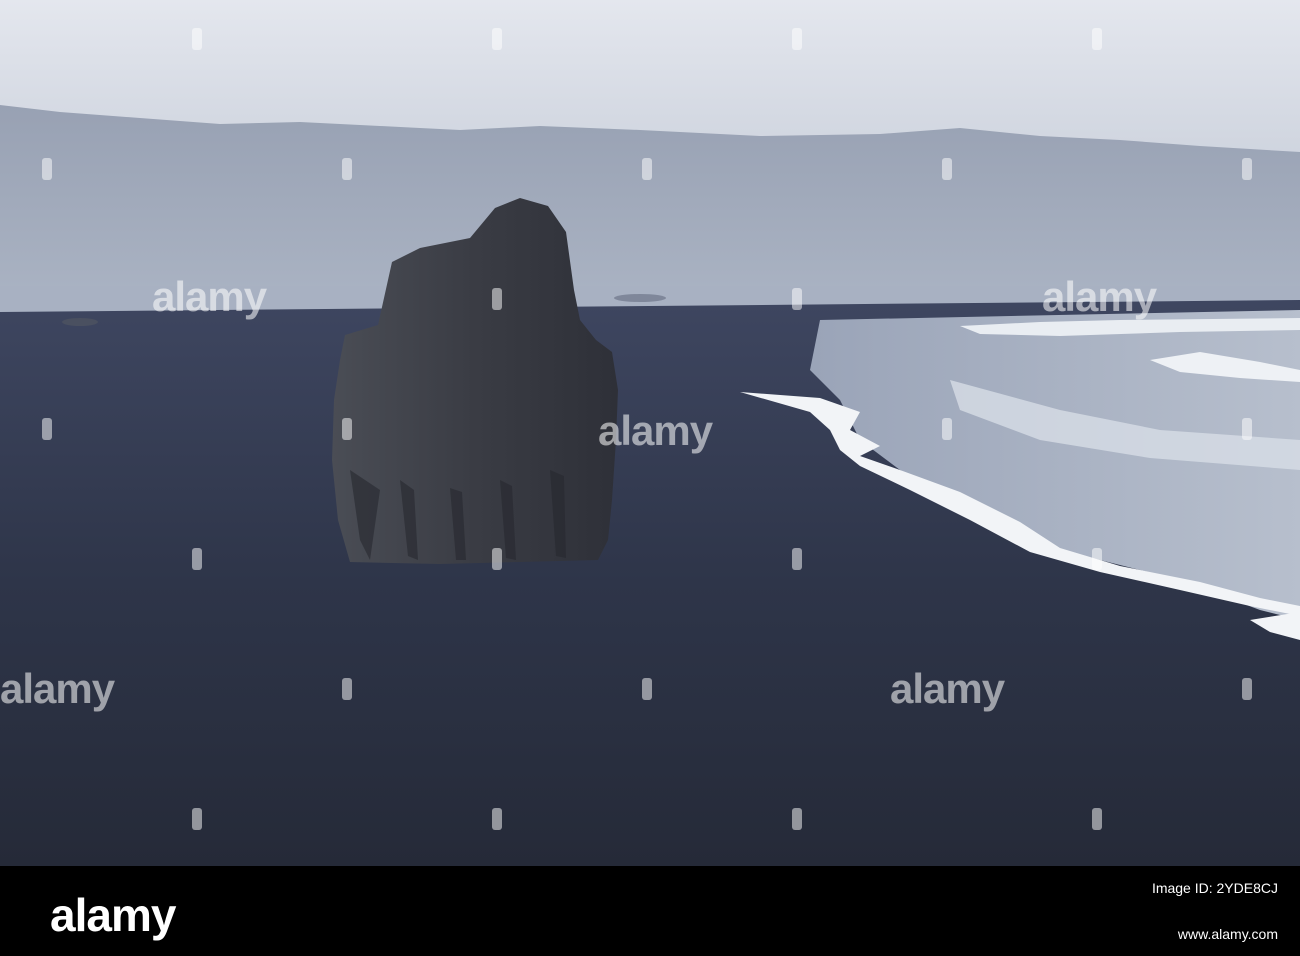 This screenshot has height=956, width=1300. I want to click on footer-bar: alamy Image ID: 2YDE8CJ www.alamy.com, so click(650, 911).